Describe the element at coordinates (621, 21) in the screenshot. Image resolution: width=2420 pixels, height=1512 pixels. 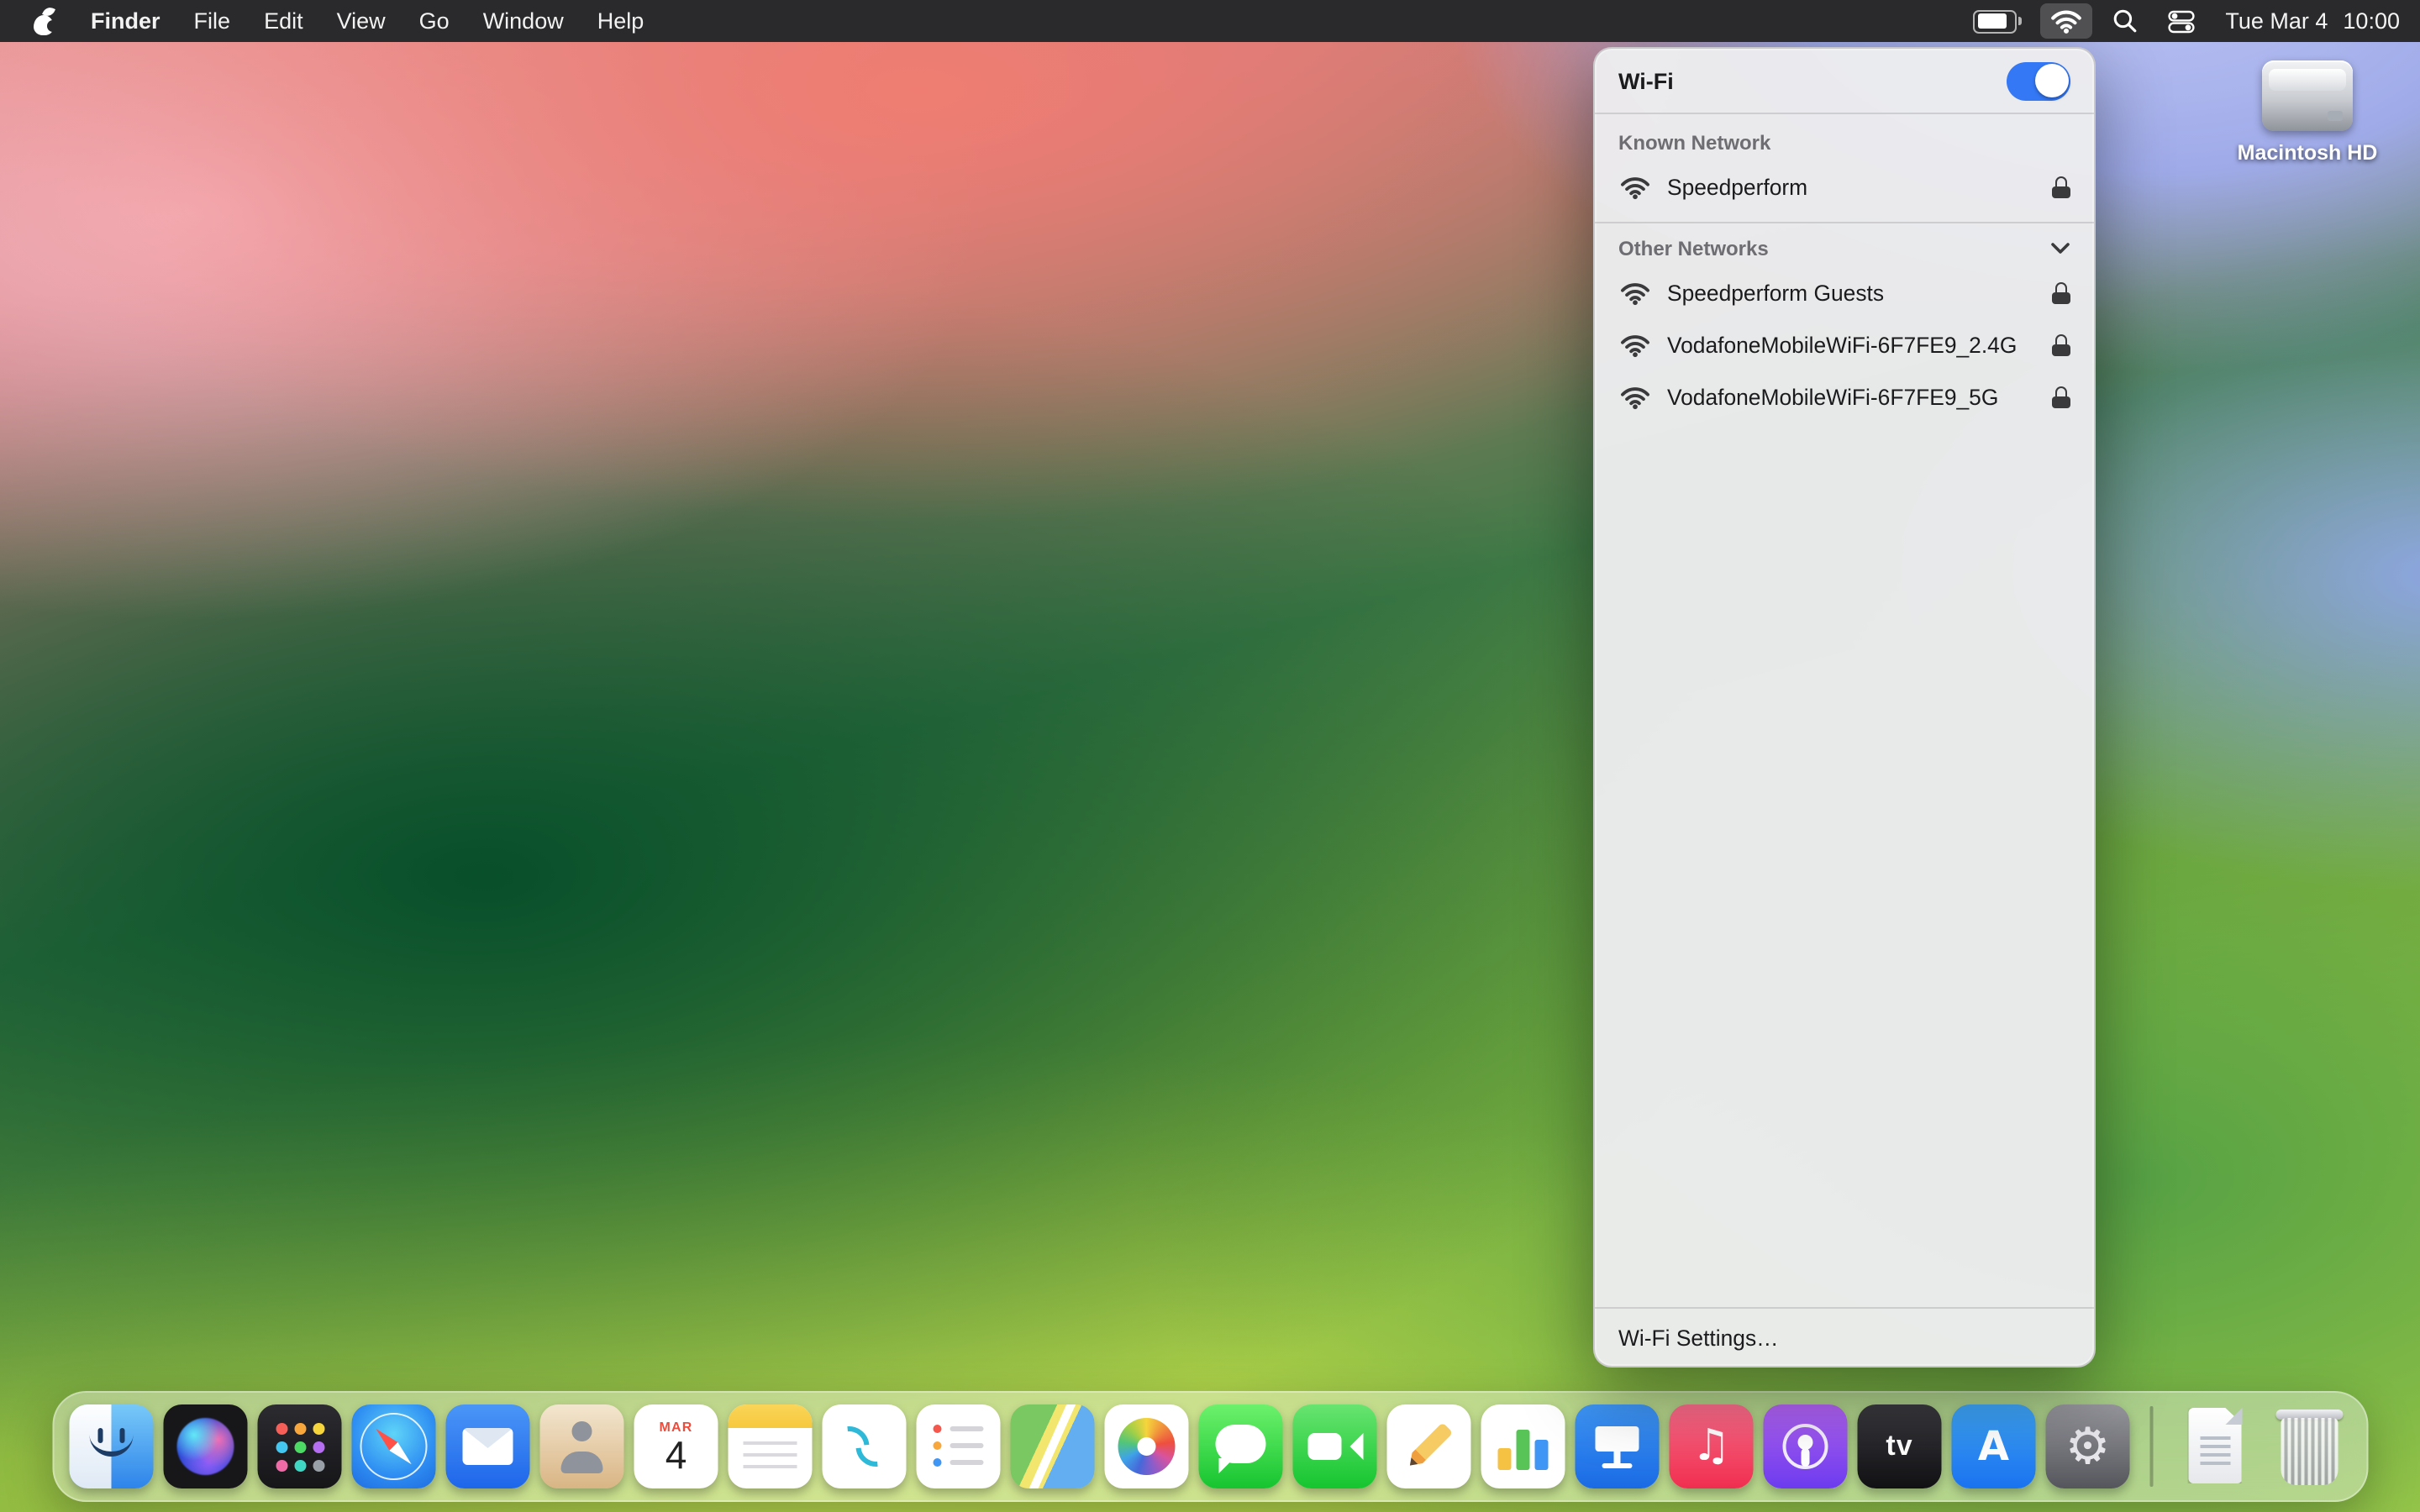
I see `menu-item-help: Help` at that location.